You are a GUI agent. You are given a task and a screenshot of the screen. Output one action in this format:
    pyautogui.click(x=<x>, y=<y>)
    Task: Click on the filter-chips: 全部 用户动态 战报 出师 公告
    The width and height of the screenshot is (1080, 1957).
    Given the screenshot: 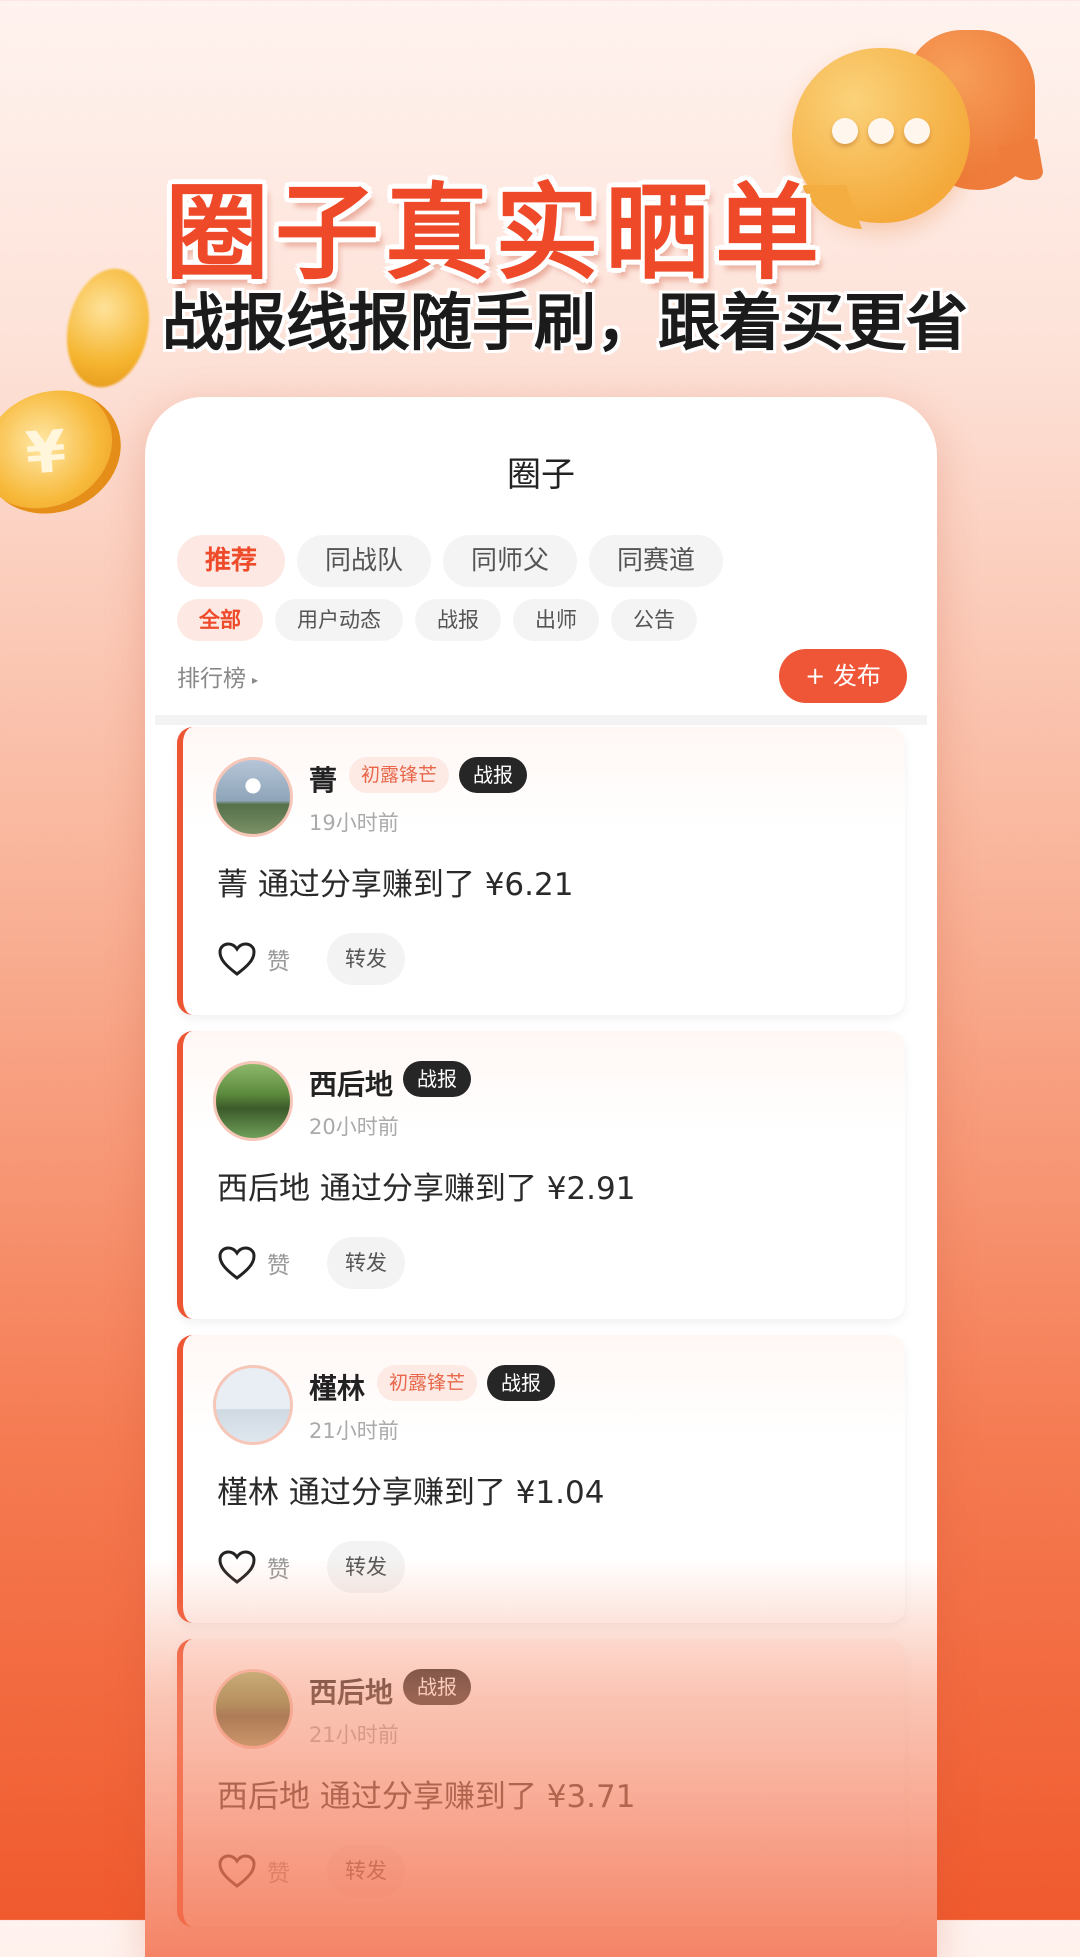 What is the action you would take?
    pyautogui.click(x=437, y=620)
    